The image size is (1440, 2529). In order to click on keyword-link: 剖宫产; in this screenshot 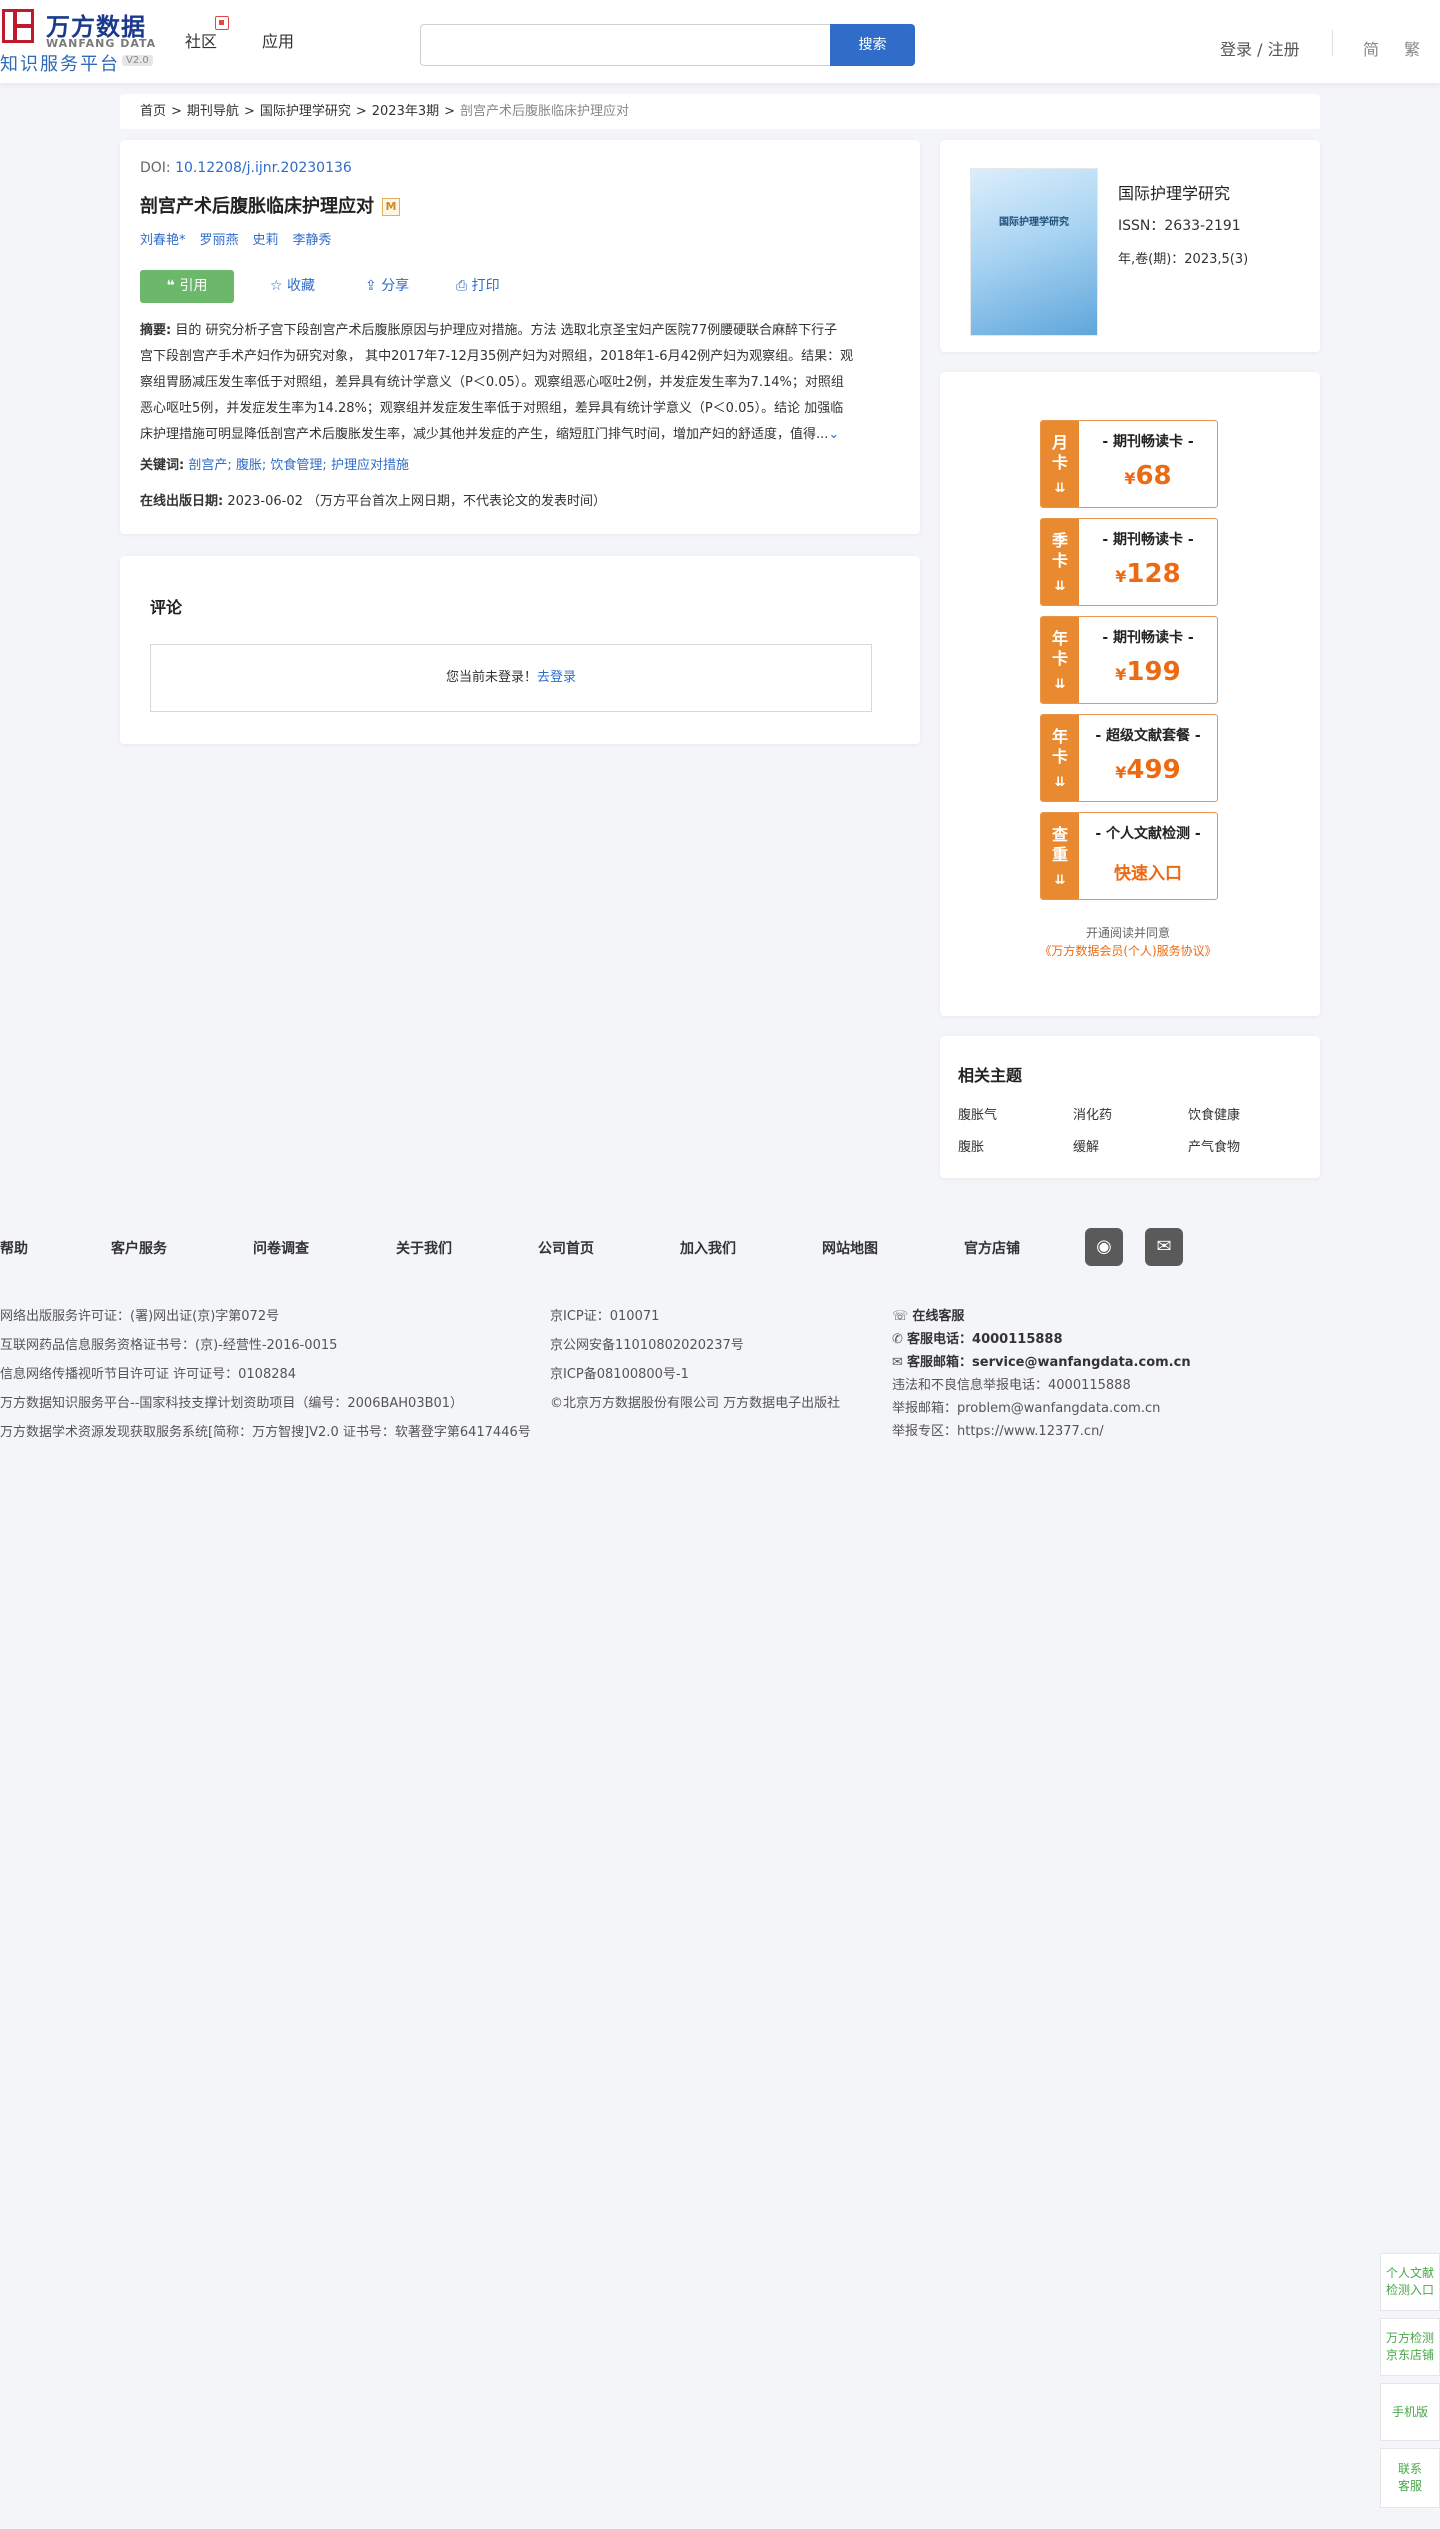, I will do `click(209, 465)`.